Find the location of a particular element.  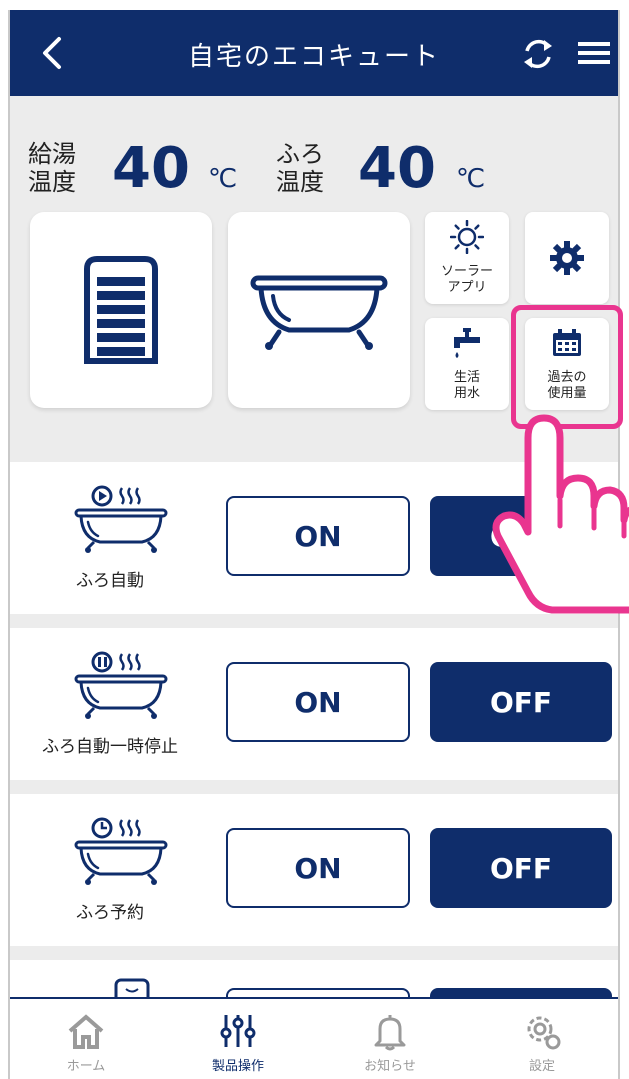

bath-auto-pause-row: ふろ自動一時停止 ON OFF is located at coordinates (314, 704).